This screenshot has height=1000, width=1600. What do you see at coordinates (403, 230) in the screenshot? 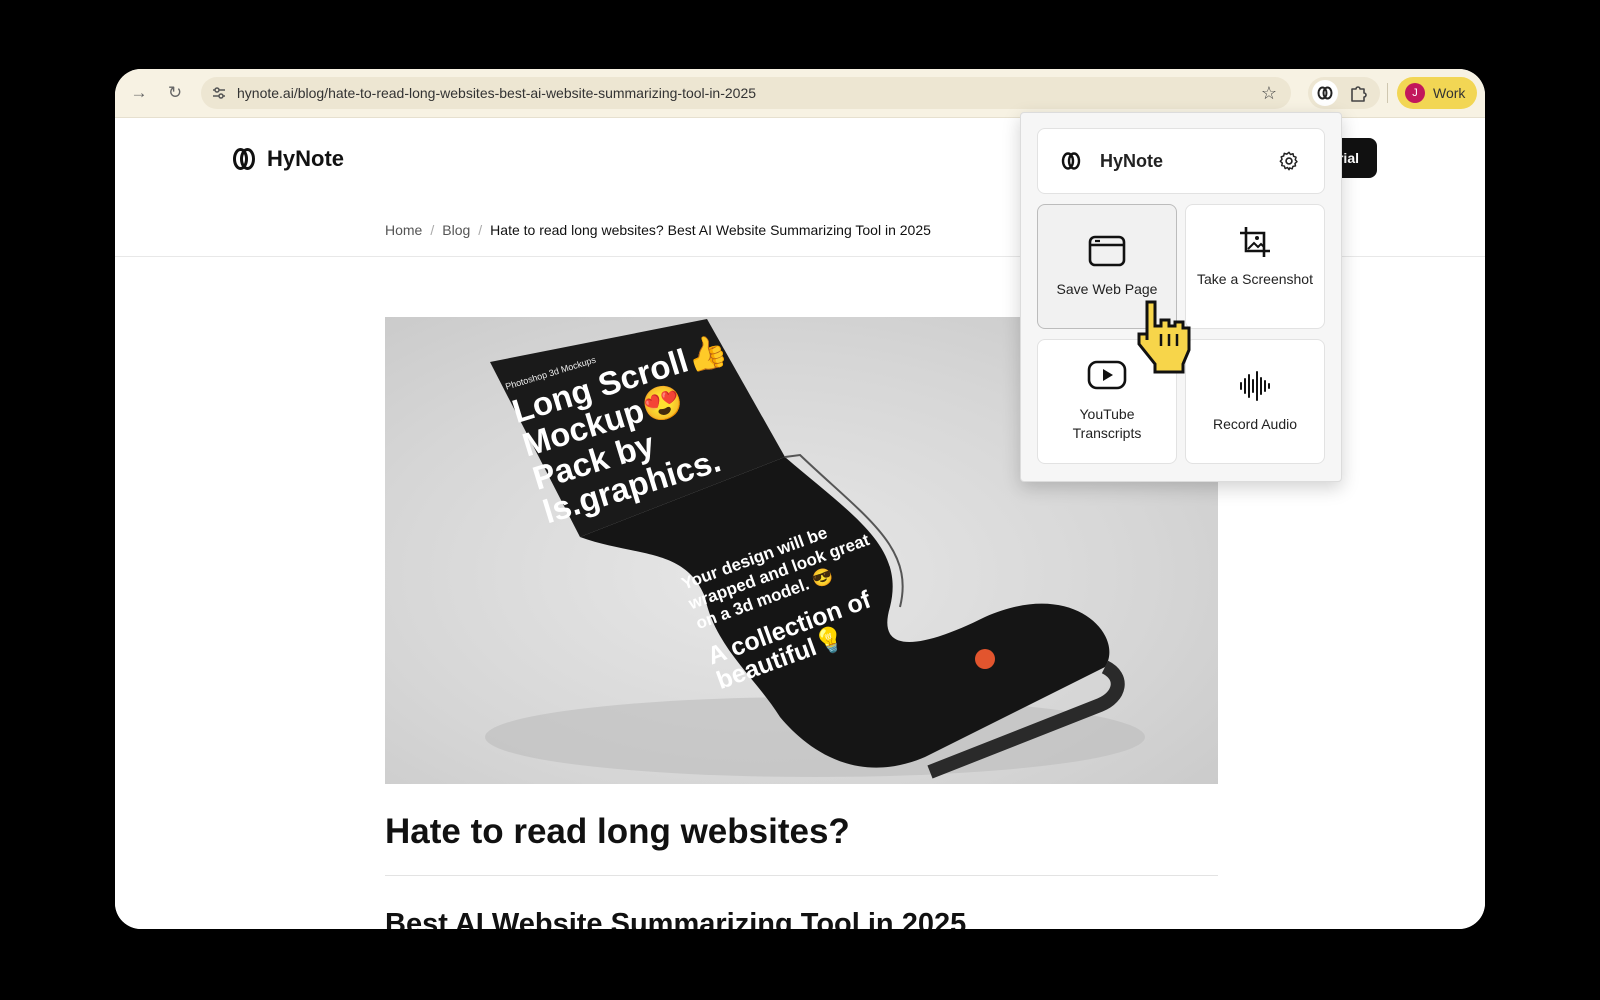
I see `breadcrumb-home: Home` at bounding box center [403, 230].